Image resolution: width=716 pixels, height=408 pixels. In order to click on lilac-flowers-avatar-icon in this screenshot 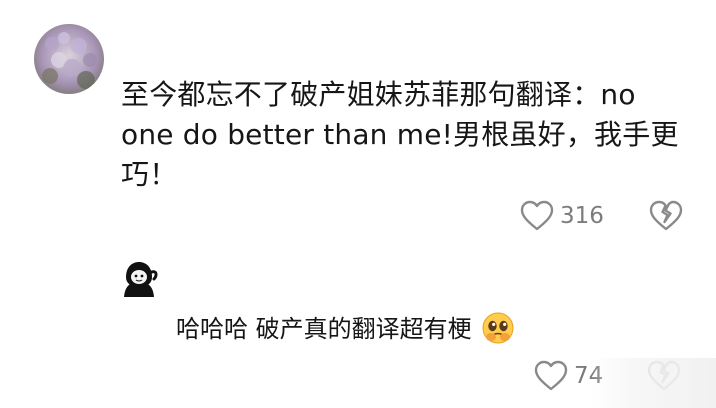, I will do `click(69, 59)`.